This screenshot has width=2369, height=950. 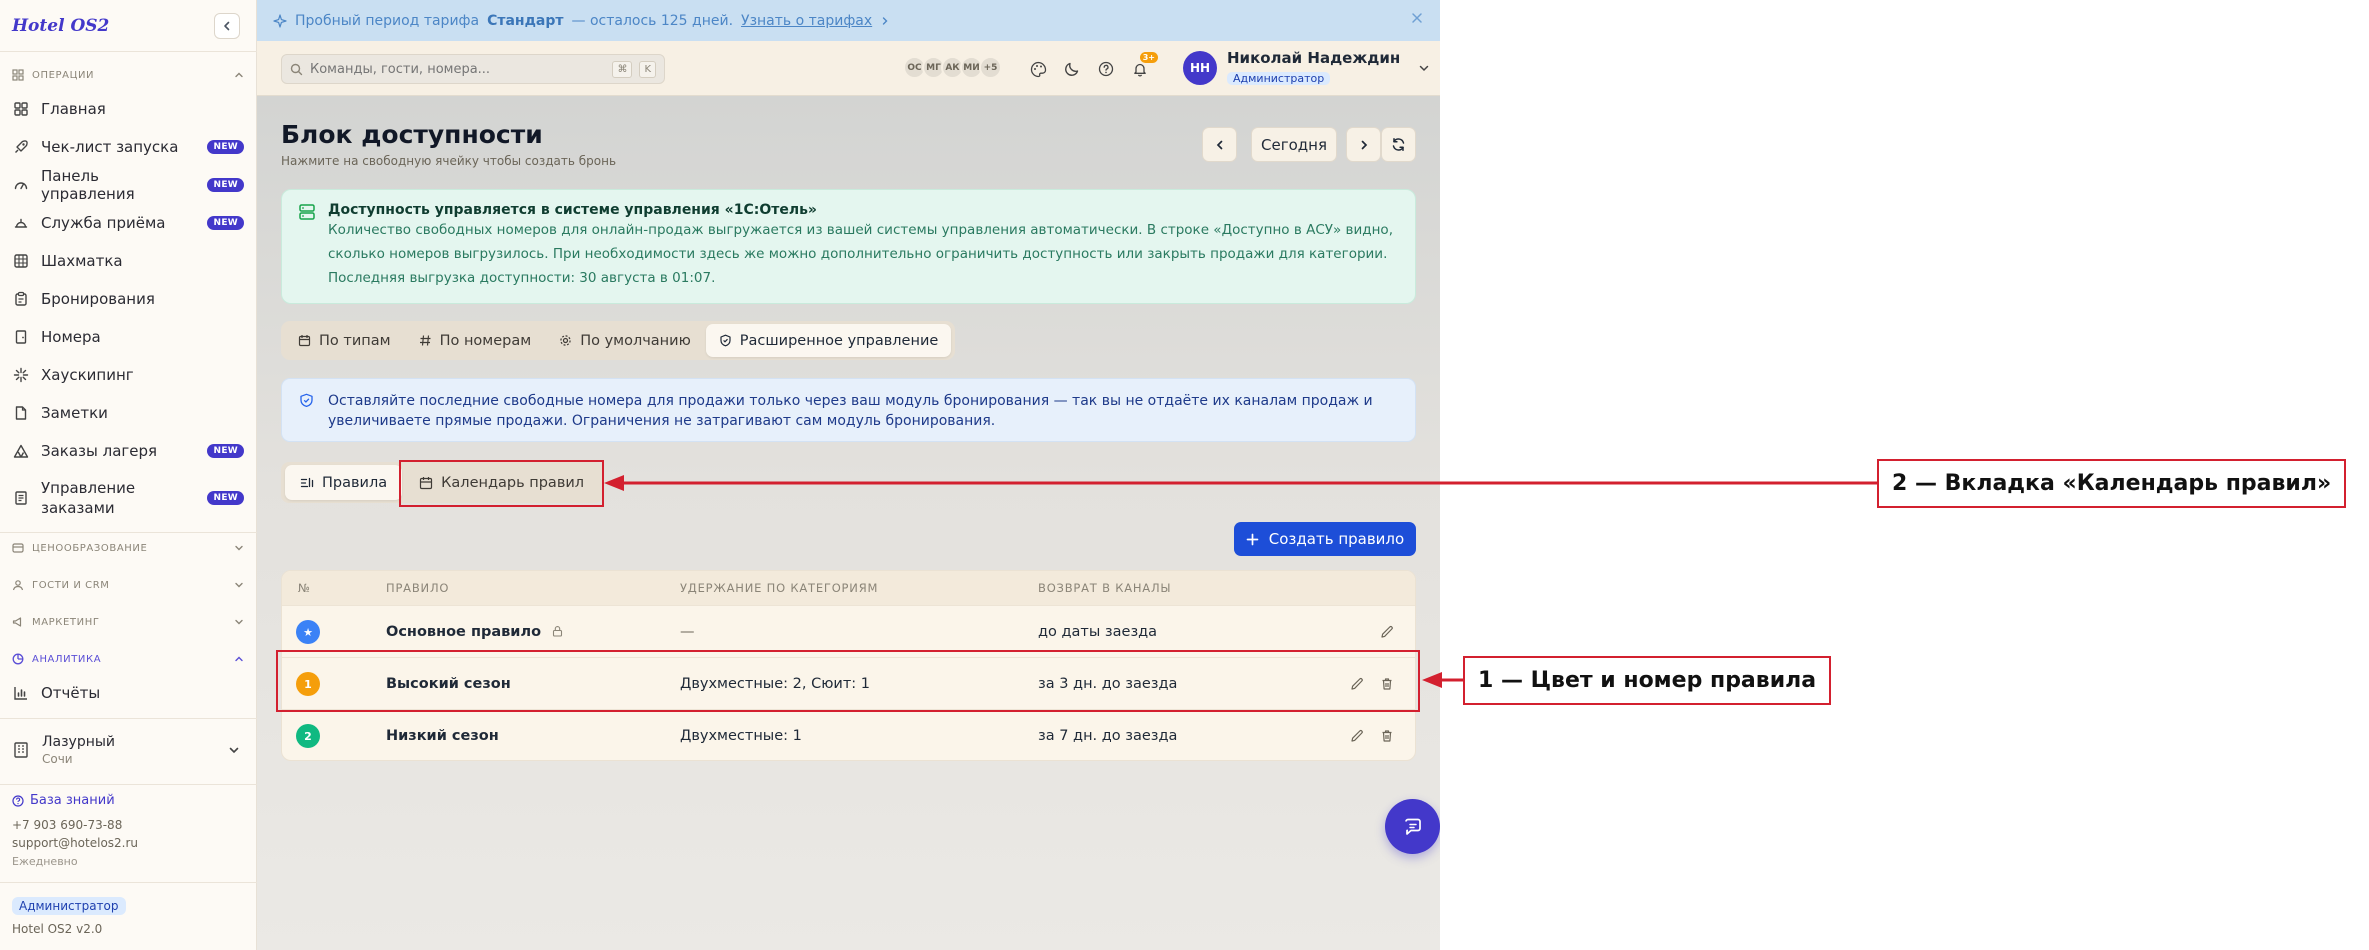 What do you see at coordinates (614, 483) in the screenshot?
I see `arrow-head-calendar` at bounding box center [614, 483].